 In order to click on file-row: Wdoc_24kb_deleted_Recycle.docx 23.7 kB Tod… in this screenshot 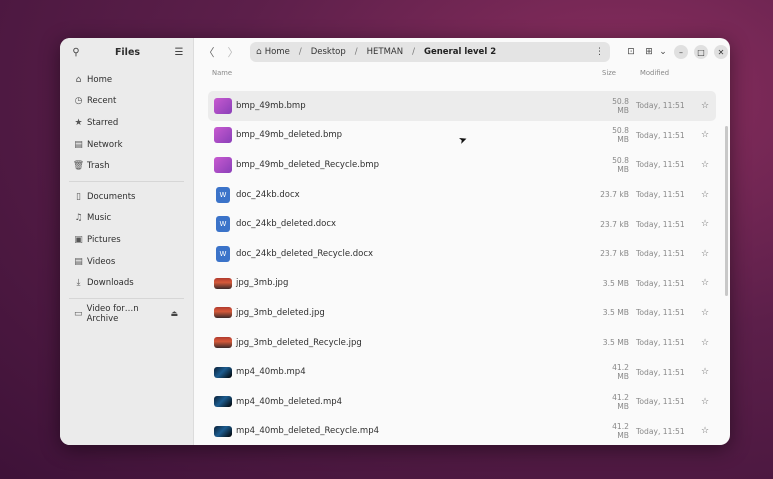, I will do `click(462, 254)`.